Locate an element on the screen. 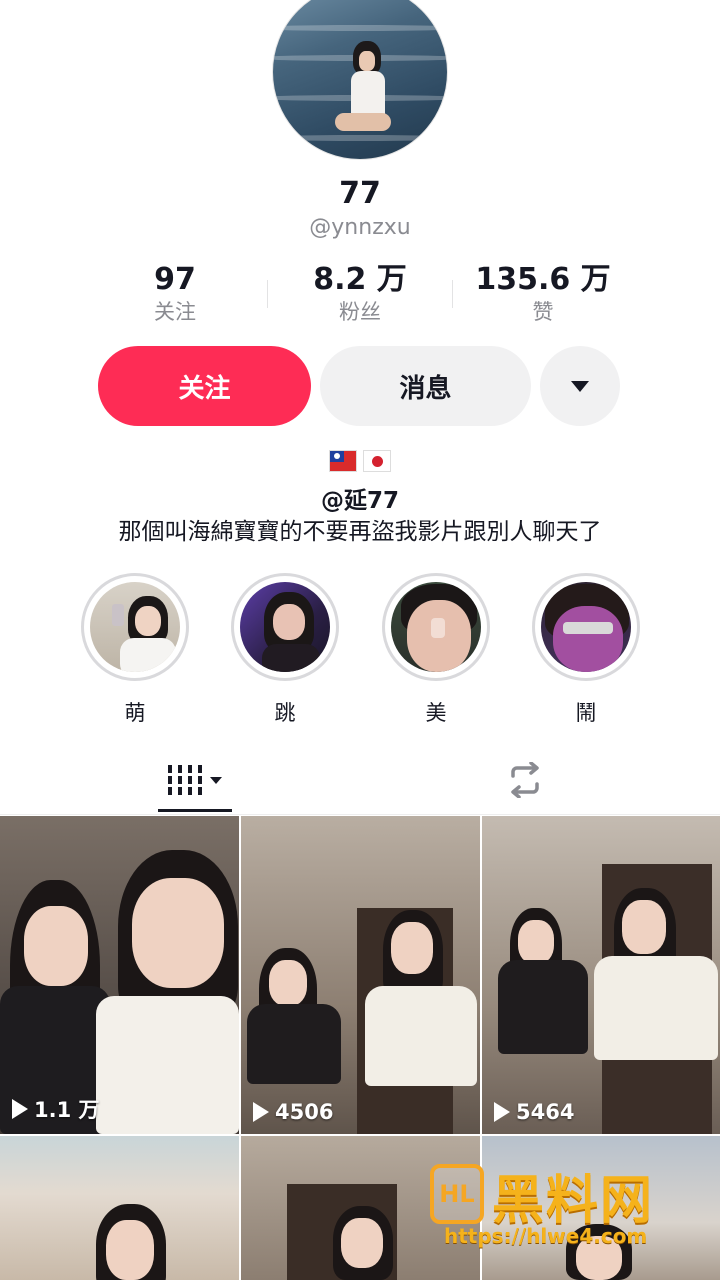 Image resolution: width=720 pixels, height=1280 pixels. active-tab-indicator is located at coordinates (195, 810).